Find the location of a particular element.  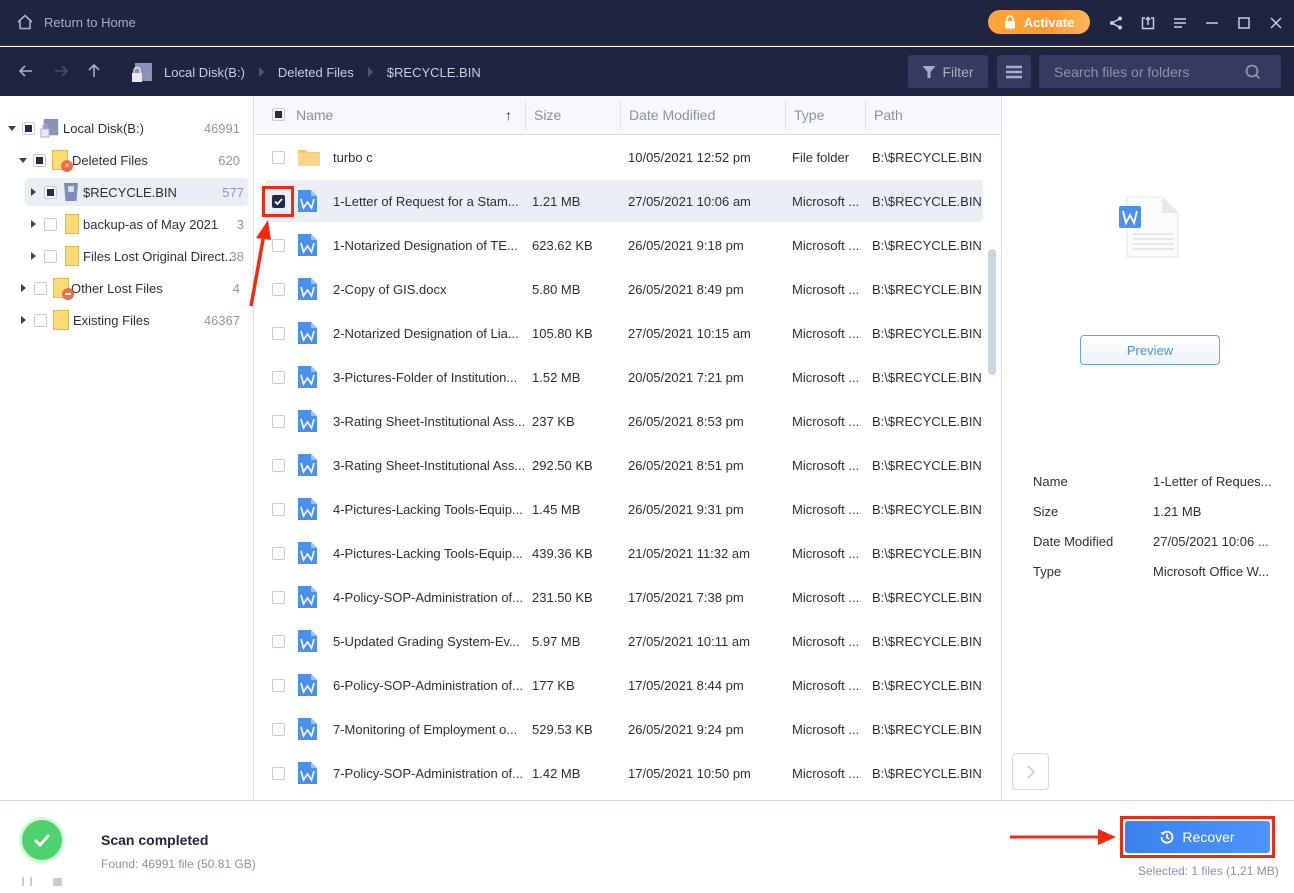

select-all-checkbox is located at coordinates (278, 114).